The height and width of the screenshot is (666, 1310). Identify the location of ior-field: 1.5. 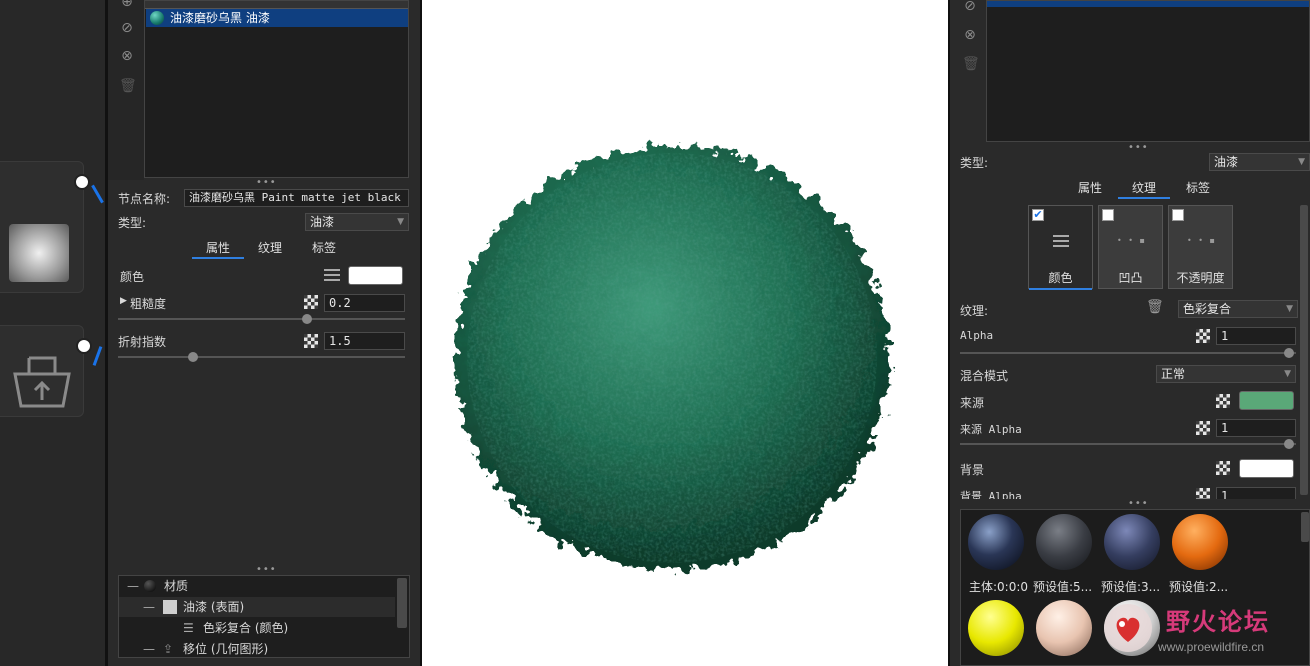
(364, 341).